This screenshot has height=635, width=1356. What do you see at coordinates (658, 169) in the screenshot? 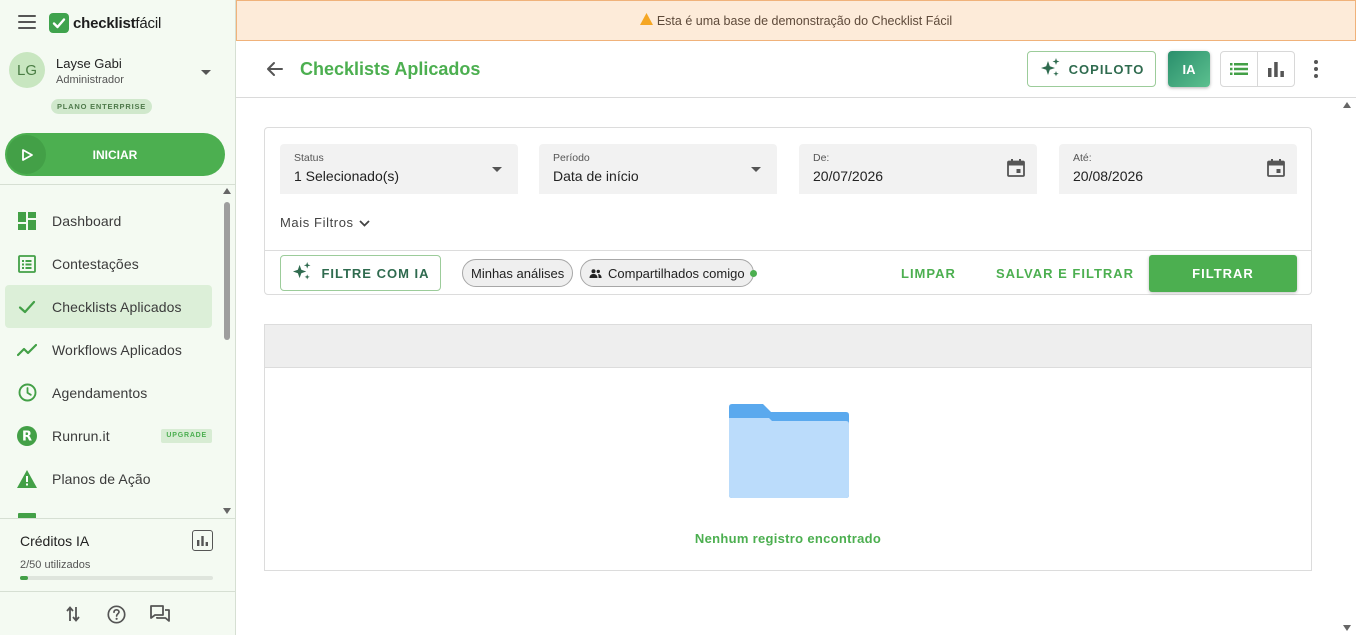
I see `period-select: Período Data de início` at bounding box center [658, 169].